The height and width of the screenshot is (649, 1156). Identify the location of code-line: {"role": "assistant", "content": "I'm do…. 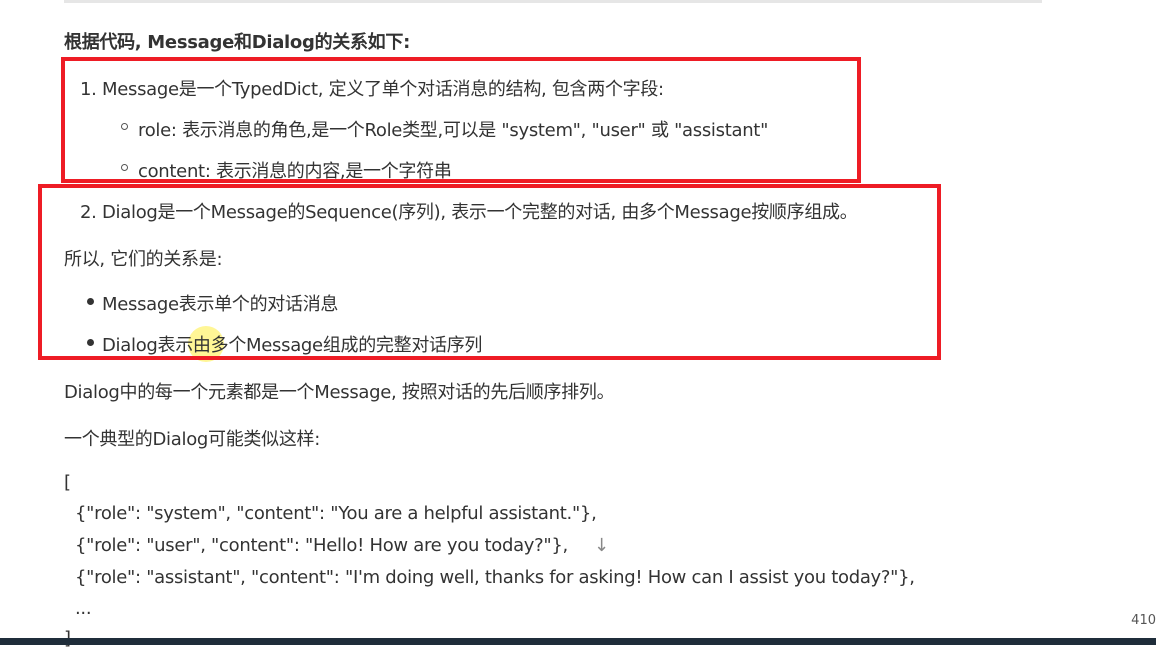
(495, 577).